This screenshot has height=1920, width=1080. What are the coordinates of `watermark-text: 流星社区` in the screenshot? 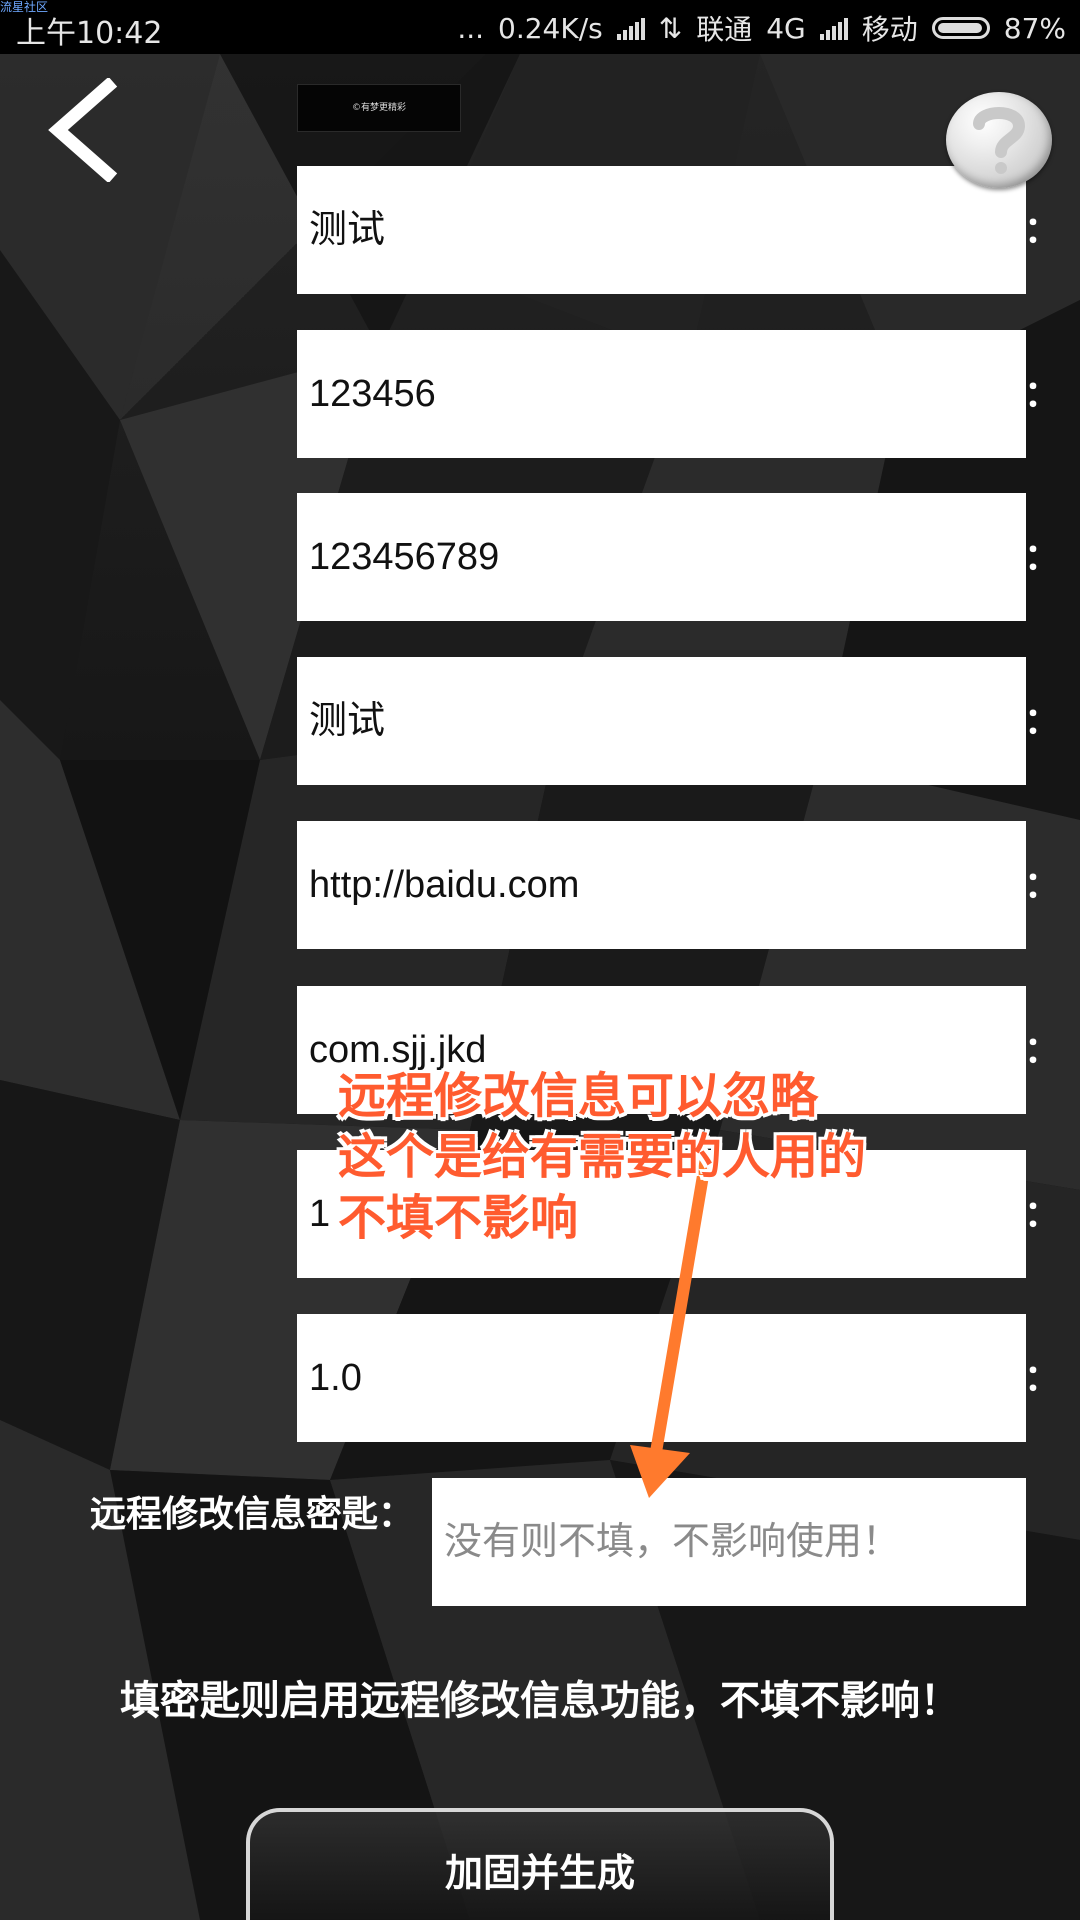 It's located at (24, 7).